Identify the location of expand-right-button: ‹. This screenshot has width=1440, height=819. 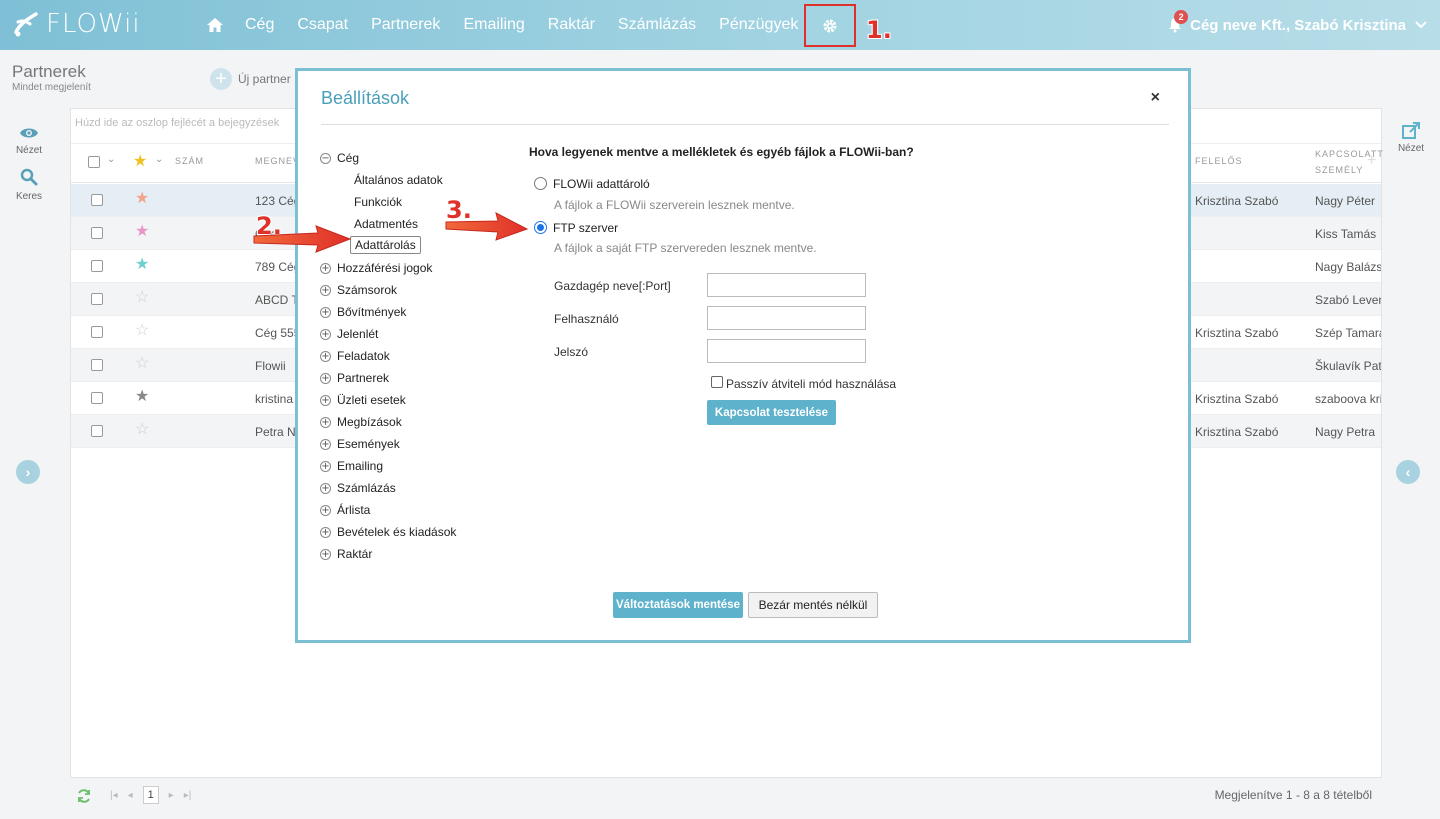
(1408, 472).